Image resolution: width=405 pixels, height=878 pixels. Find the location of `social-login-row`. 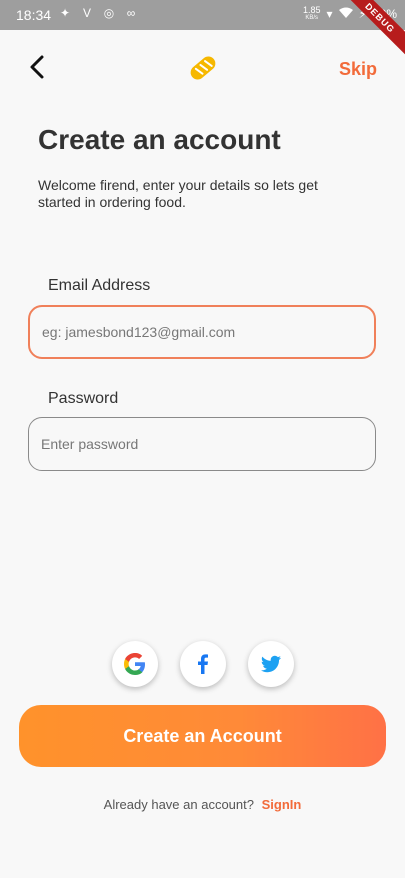

social-login-row is located at coordinates (203, 664).